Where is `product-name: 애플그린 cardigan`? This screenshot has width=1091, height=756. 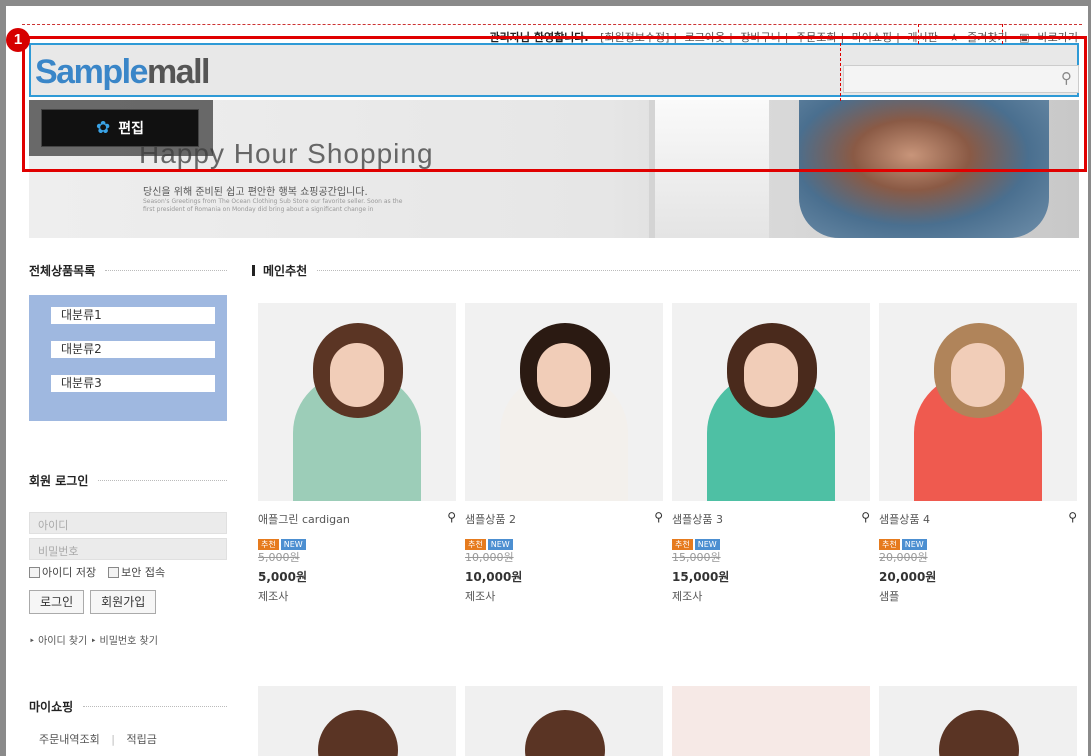
product-name: 애플그린 cardigan is located at coordinates (304, 519).